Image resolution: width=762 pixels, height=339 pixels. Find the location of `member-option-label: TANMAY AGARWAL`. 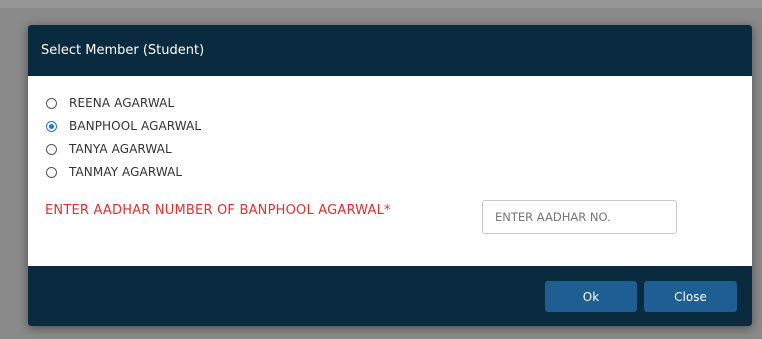

member-option-label: TANMAY AGARWAL is located at coordinates (126, 172).